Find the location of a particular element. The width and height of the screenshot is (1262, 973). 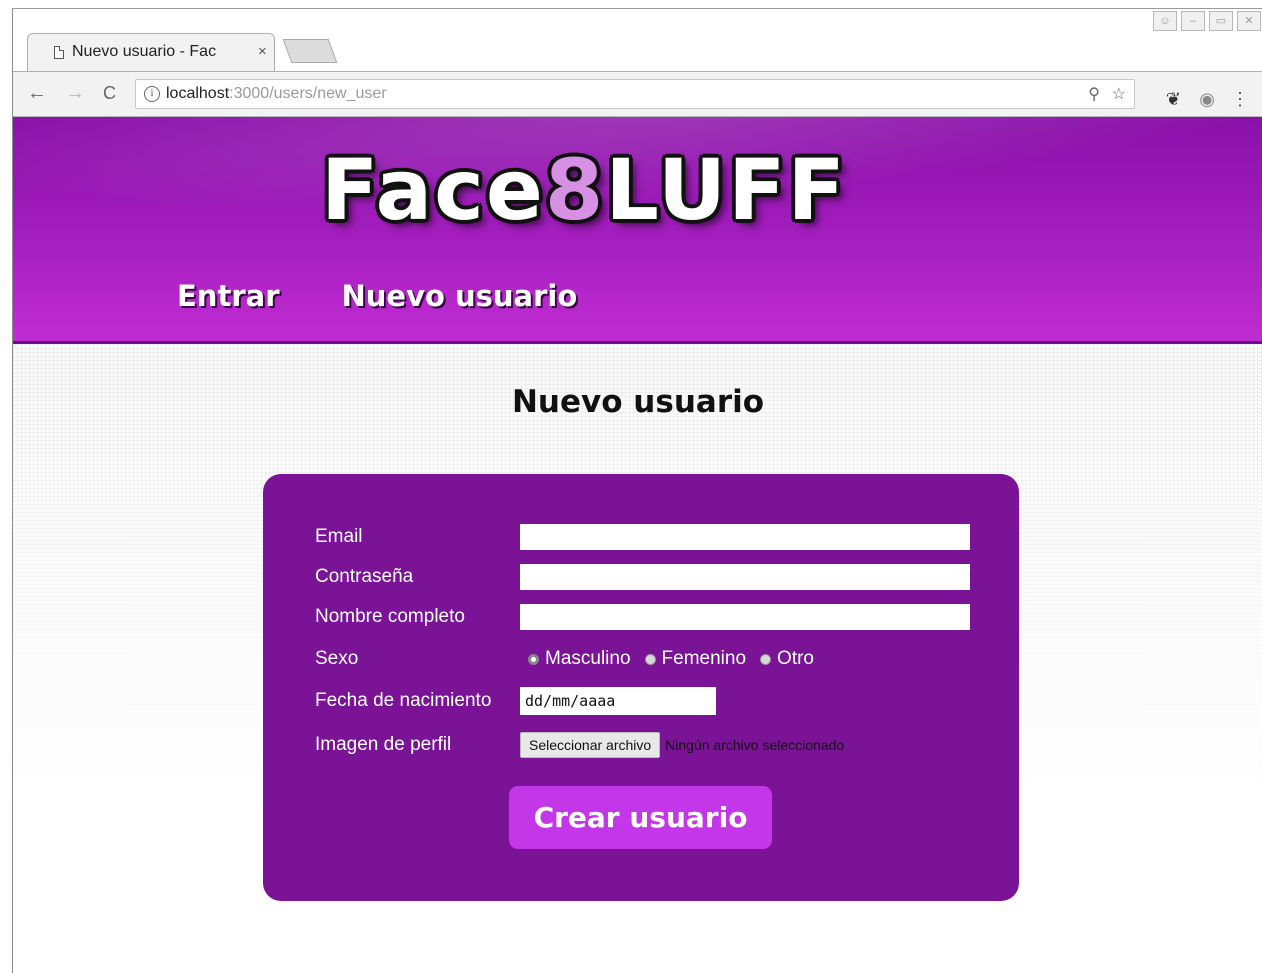

page-icon is located at coordinates (59, 52).